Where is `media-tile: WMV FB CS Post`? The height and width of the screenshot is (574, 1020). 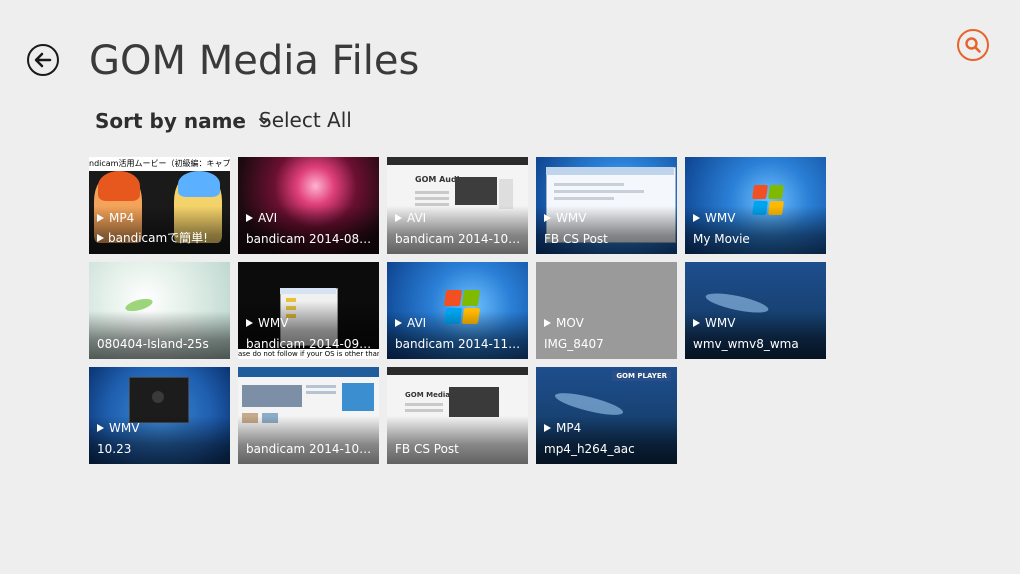
media-tile: WMV FB CS Post is located at coordinates (606, 205).